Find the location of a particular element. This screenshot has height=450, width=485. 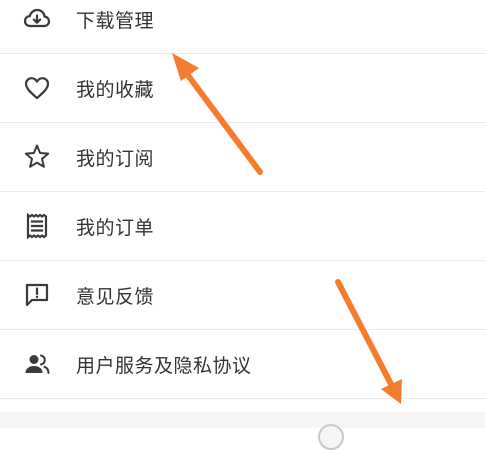

feedback-icon is located at coordinates (37, 295).